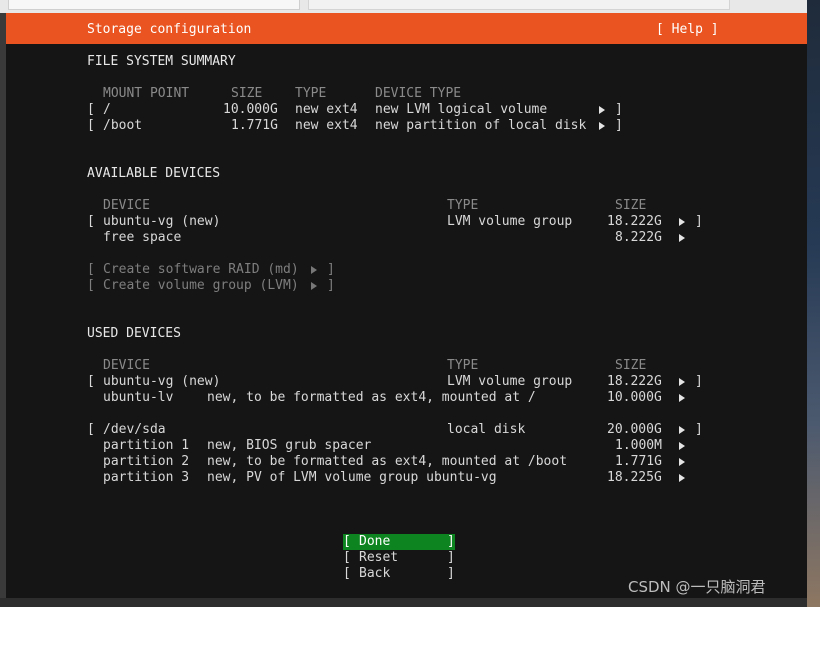 The image size is (820, 646). Describe the element at coordinates (161, 61) in the screenshot. I see `fs-summary-heading: FILE SYSTEM SUMMARY` at that location.